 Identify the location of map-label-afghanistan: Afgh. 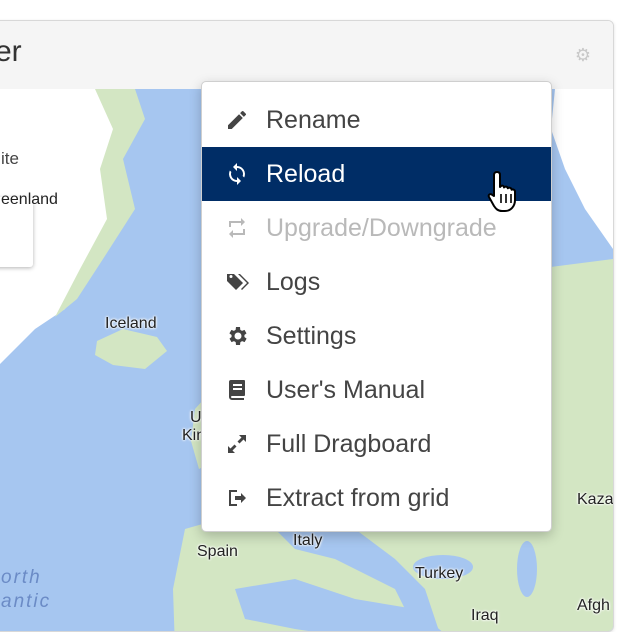
(593, 605).